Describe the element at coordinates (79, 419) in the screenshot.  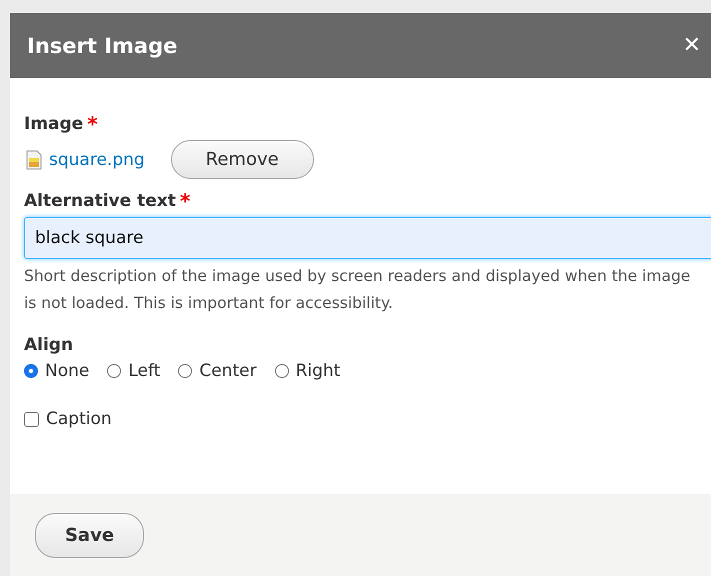
I see `checkbox-label: Caption` at that location.